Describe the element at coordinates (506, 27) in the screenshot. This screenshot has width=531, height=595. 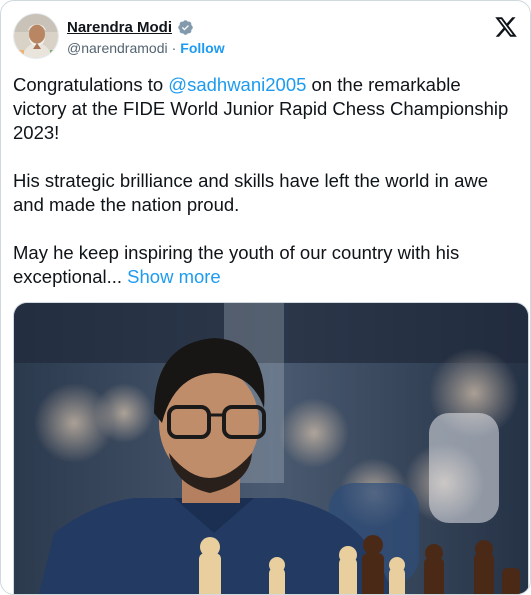
I see `x-logo-icon` at that location.